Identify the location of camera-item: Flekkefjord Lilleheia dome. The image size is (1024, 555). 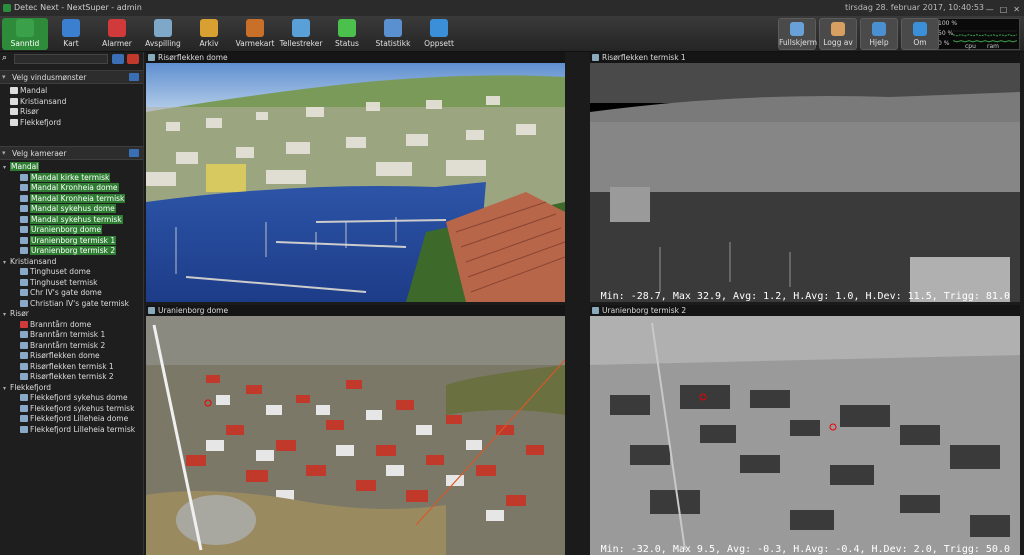
(71, 419).